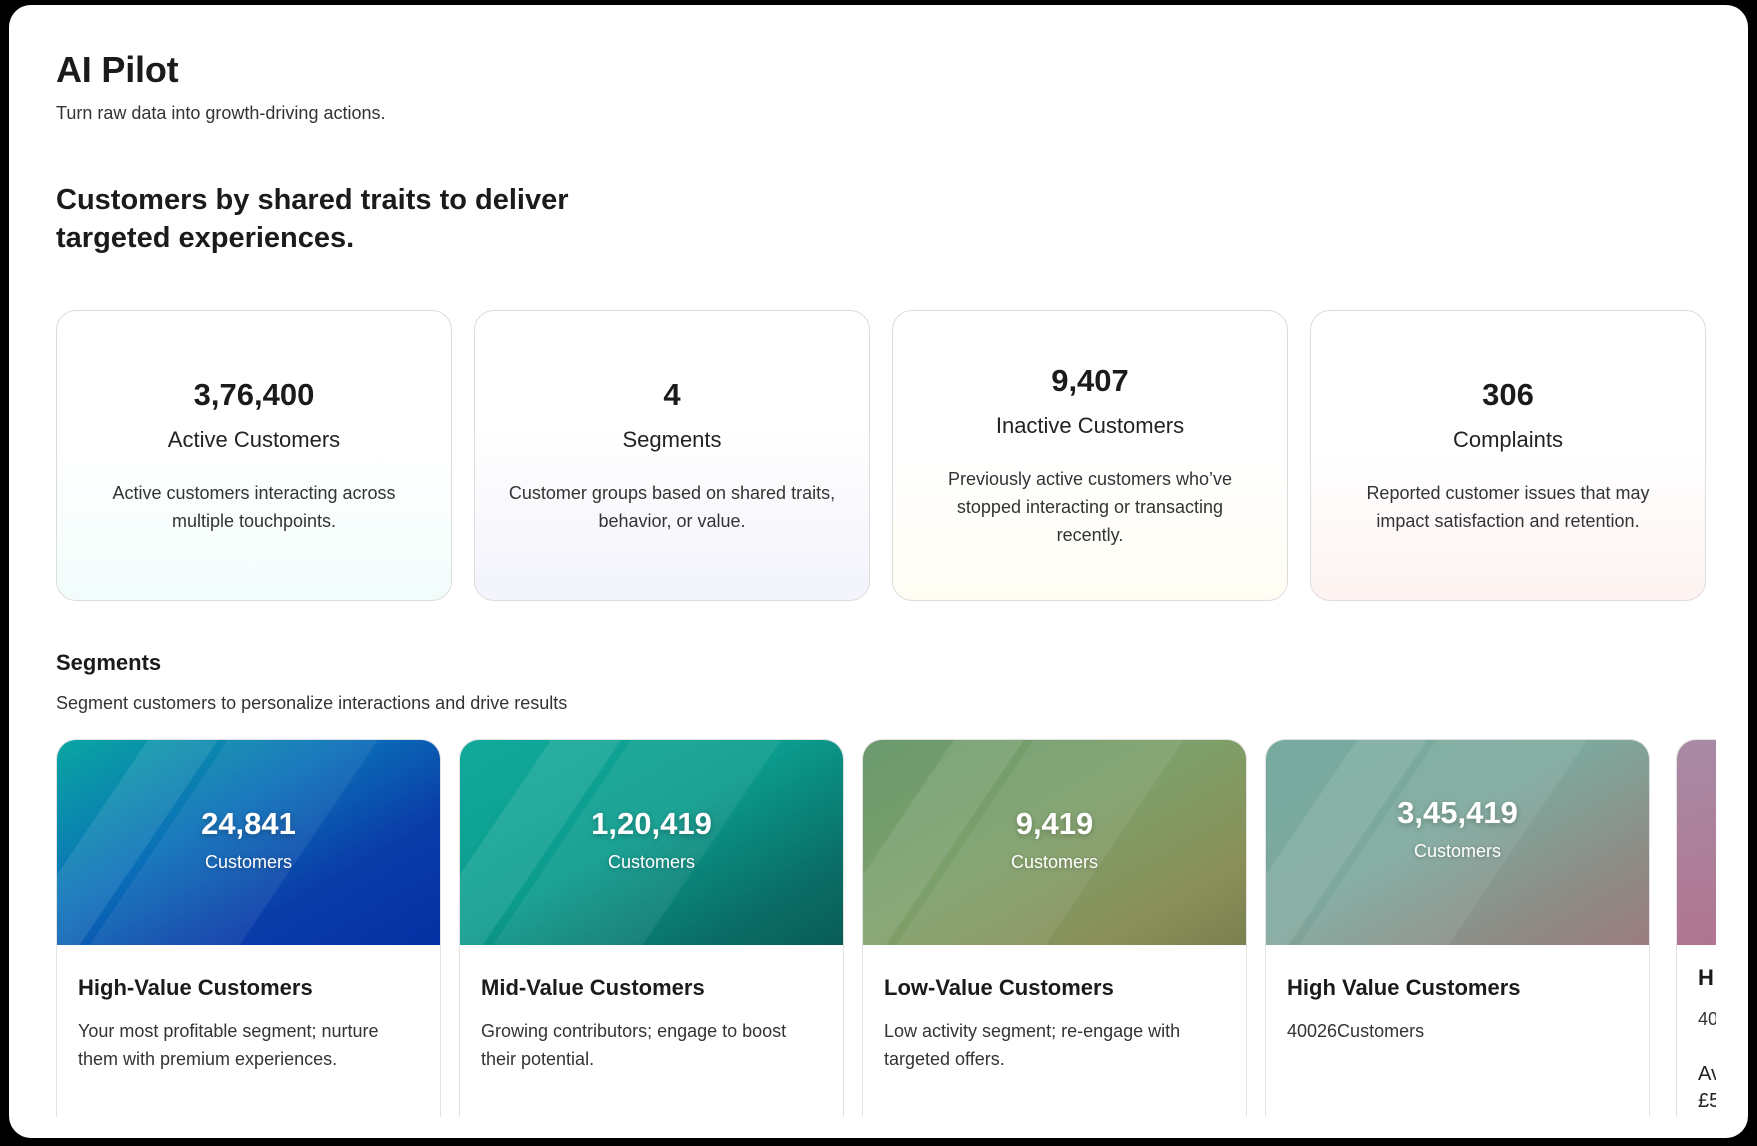  What do you see at coordinates (1696, 842) in the screenshot?
I see `segment-banner` at bounding box center [1696, 842].